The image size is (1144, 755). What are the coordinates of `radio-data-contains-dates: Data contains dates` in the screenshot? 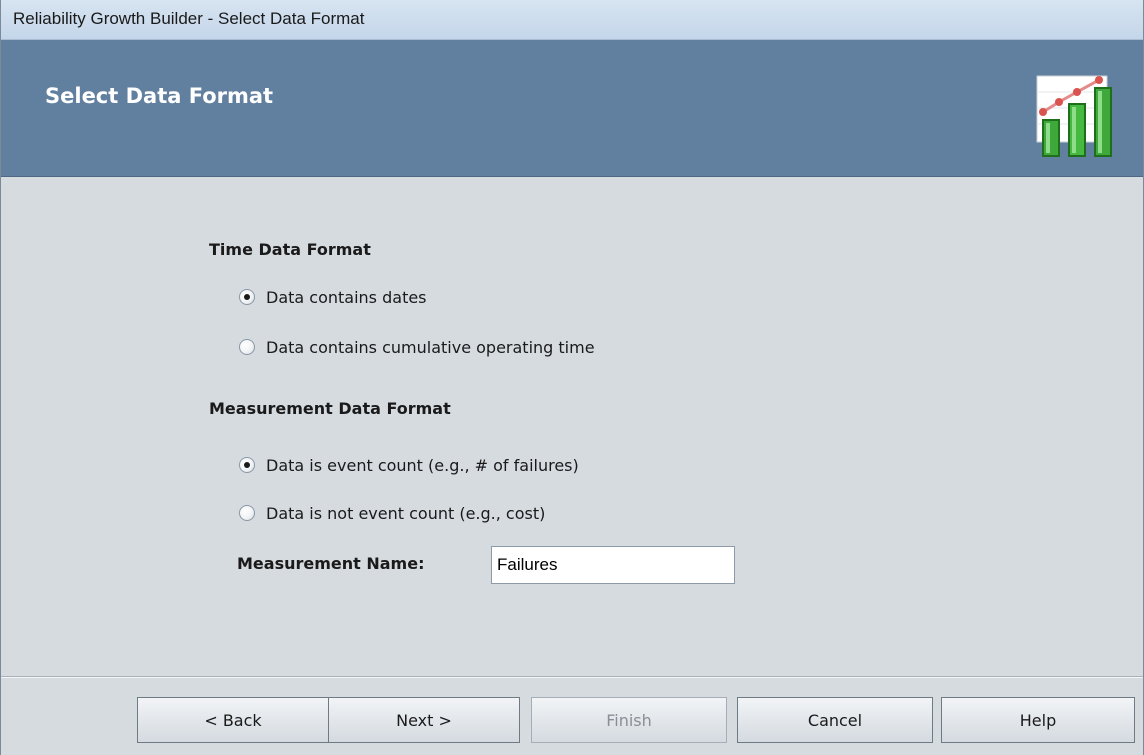 It's located at (333, 297).